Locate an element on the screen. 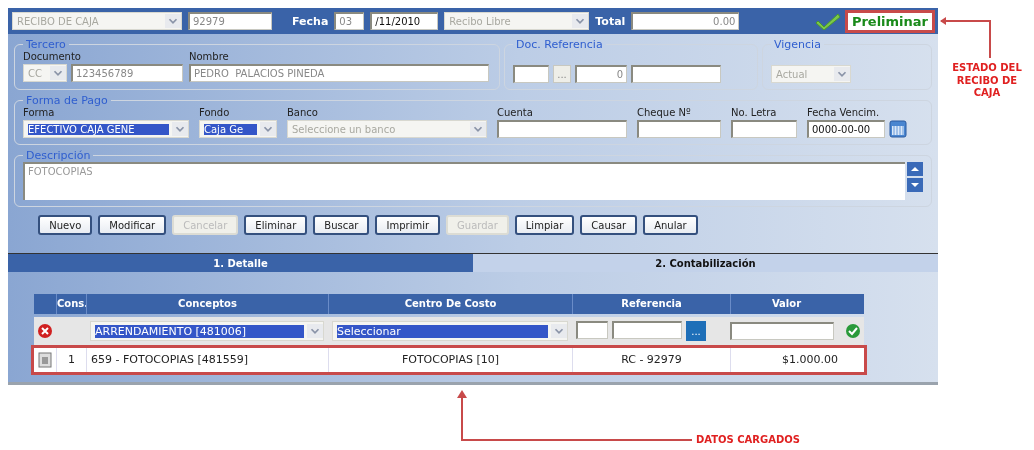  scroll-down-icon is located at coordinates (915, 185).